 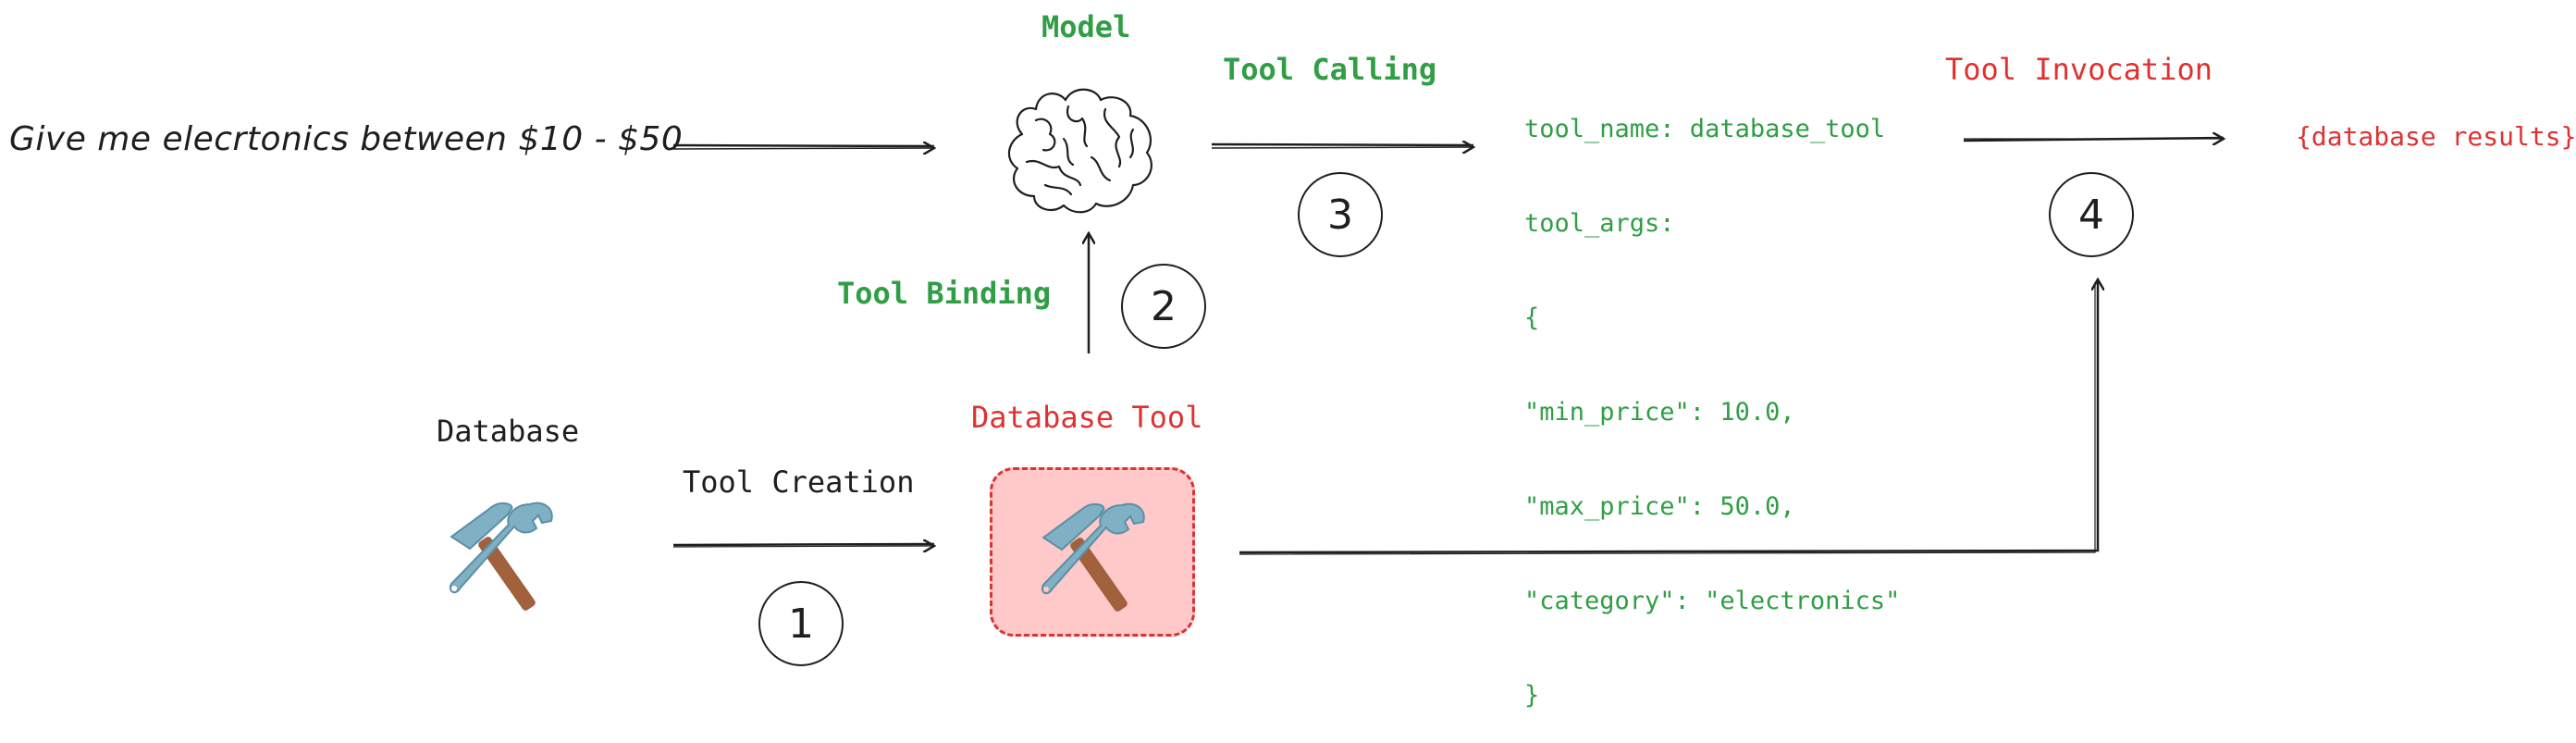 I want to click on step-3-number: 3, so click(x=1340, y=215).